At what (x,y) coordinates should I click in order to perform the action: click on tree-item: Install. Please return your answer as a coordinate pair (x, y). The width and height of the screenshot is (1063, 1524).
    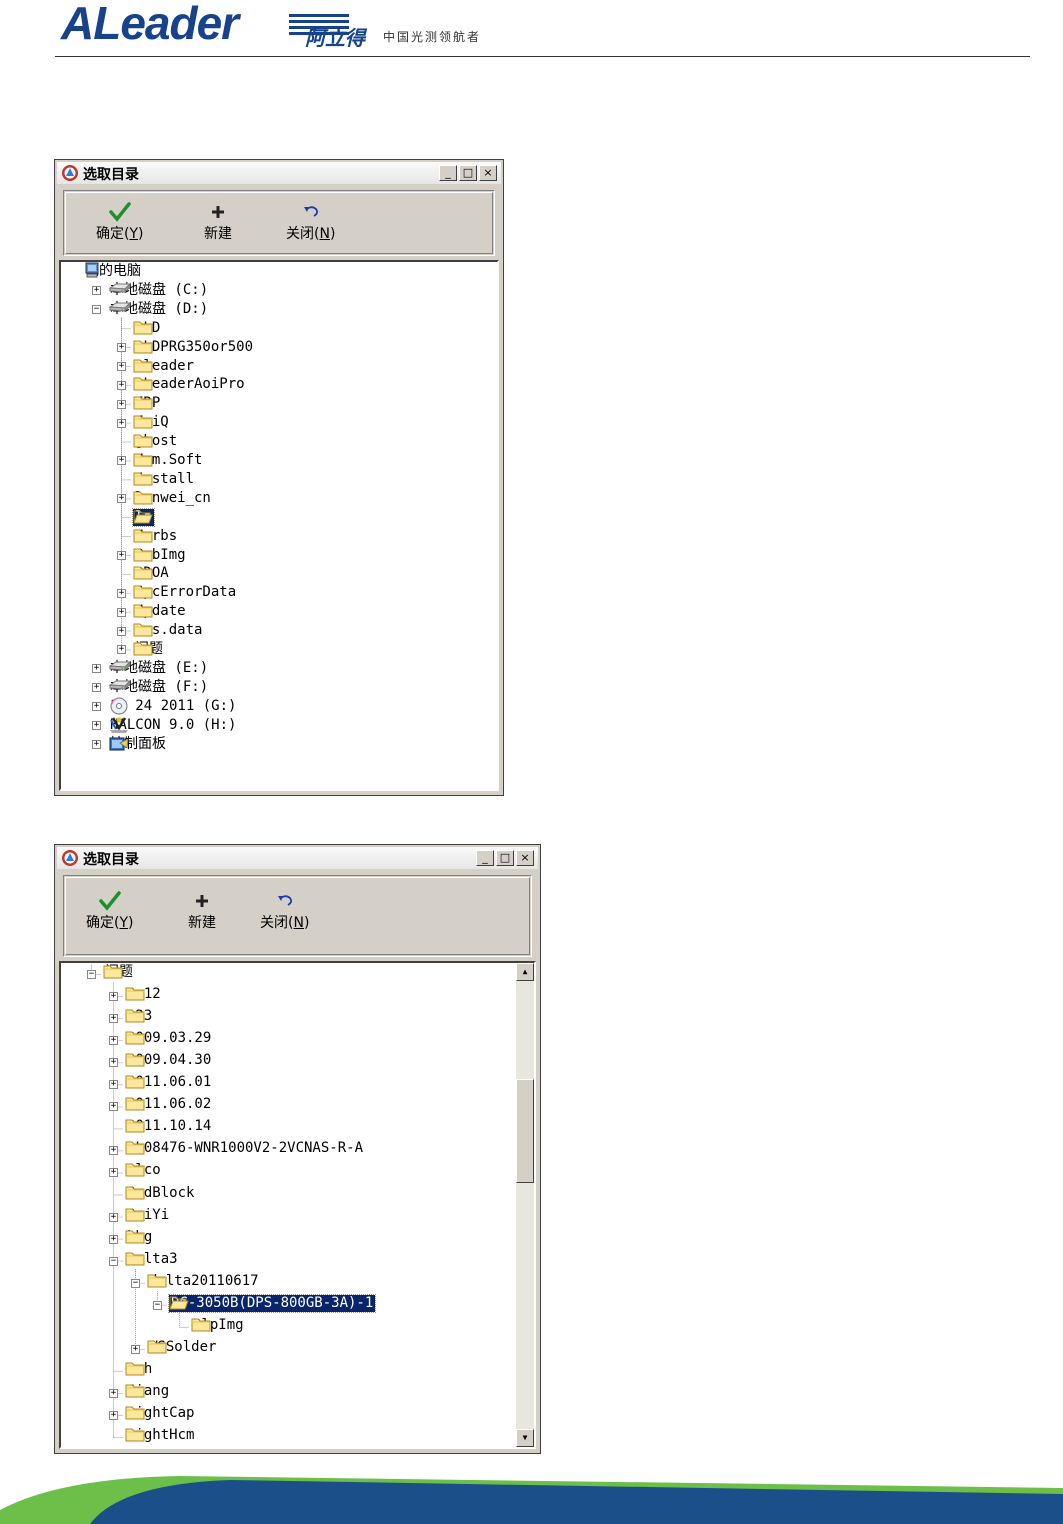
    Looking at the image, I should click on (164, 479).